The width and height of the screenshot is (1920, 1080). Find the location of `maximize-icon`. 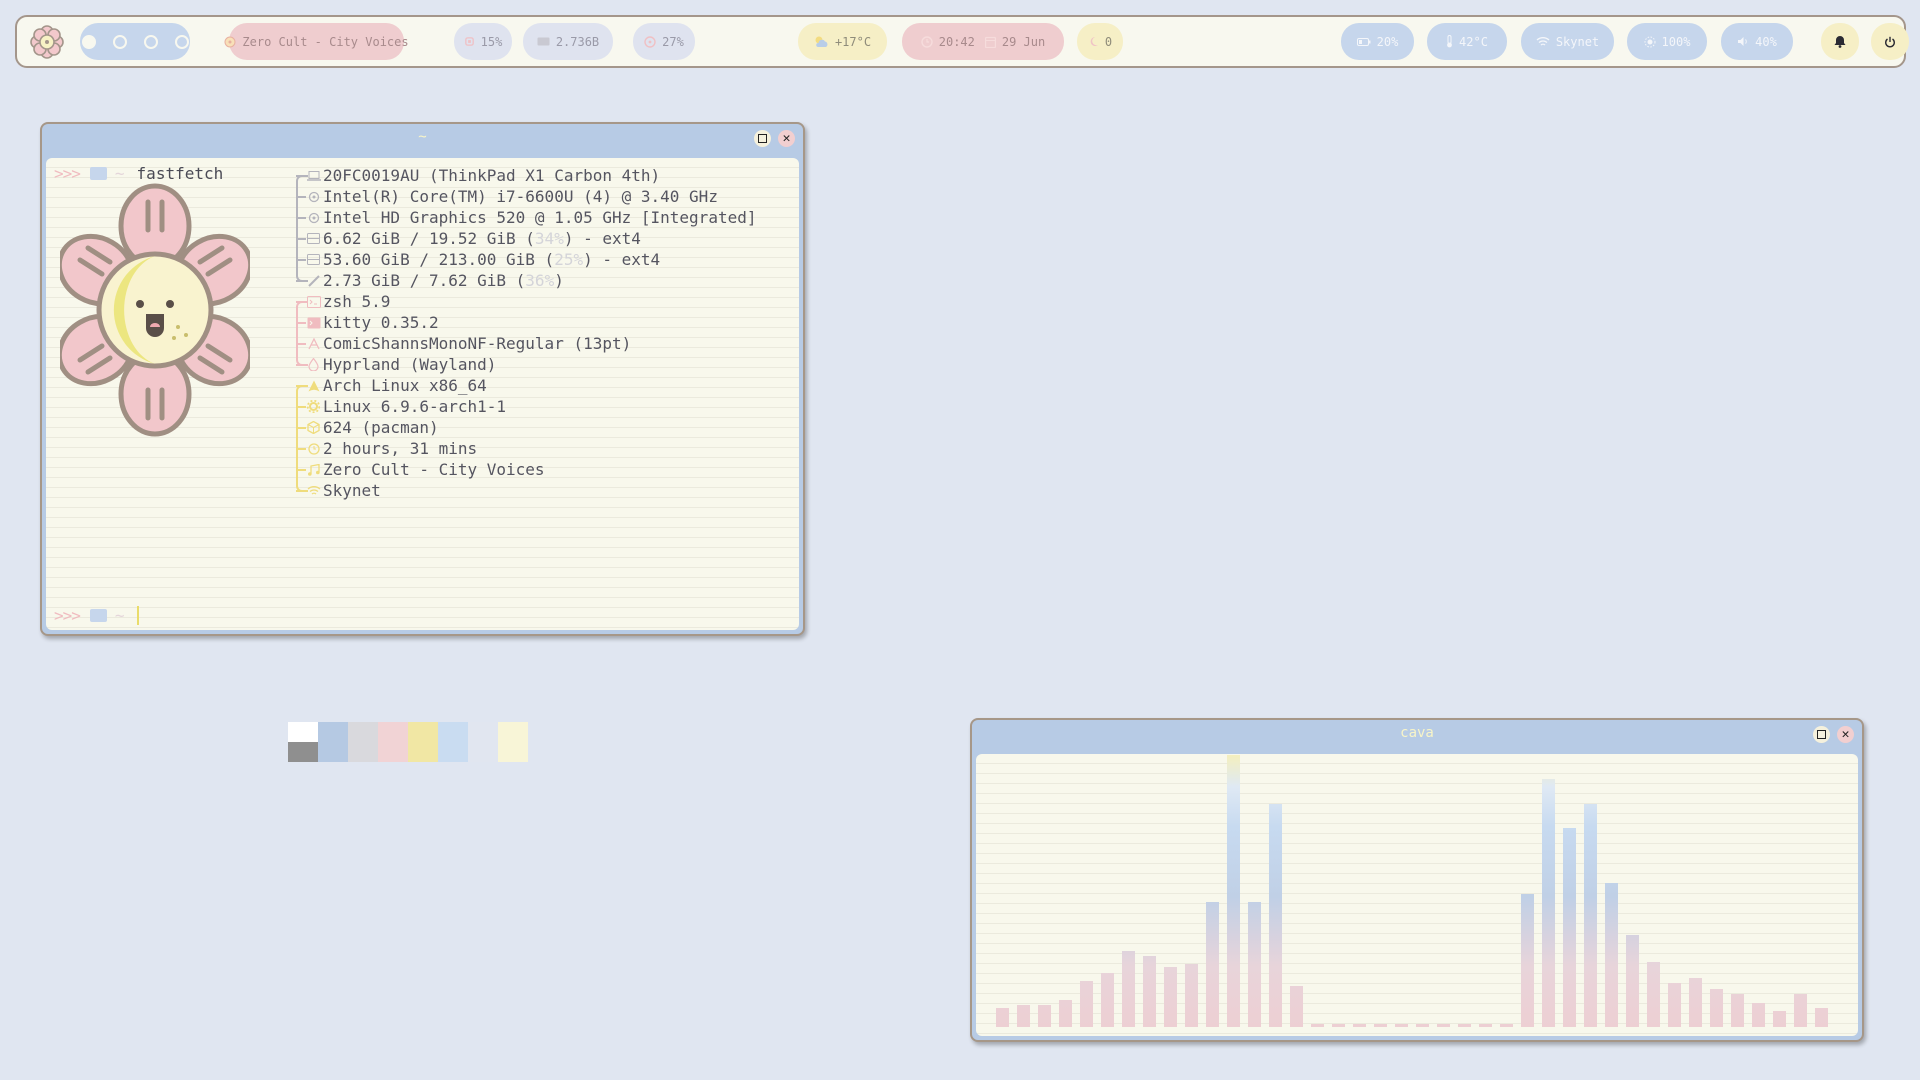

maximize-icon is located at coordinates (762, 138).